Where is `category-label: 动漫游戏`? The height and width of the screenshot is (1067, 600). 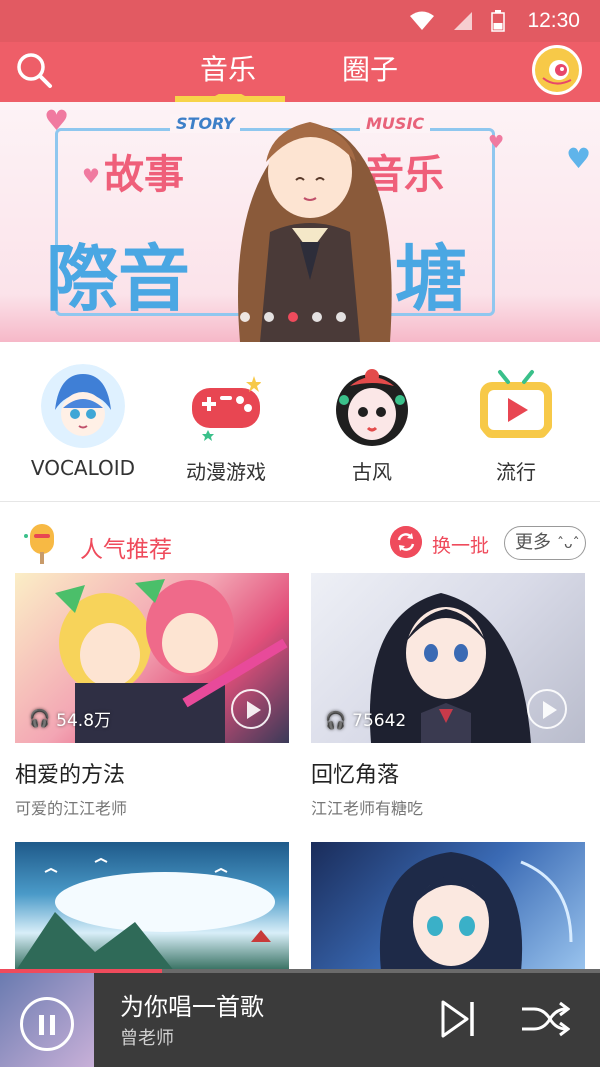 category-label: 动漫游戏 is located at coordinates (226, 472).